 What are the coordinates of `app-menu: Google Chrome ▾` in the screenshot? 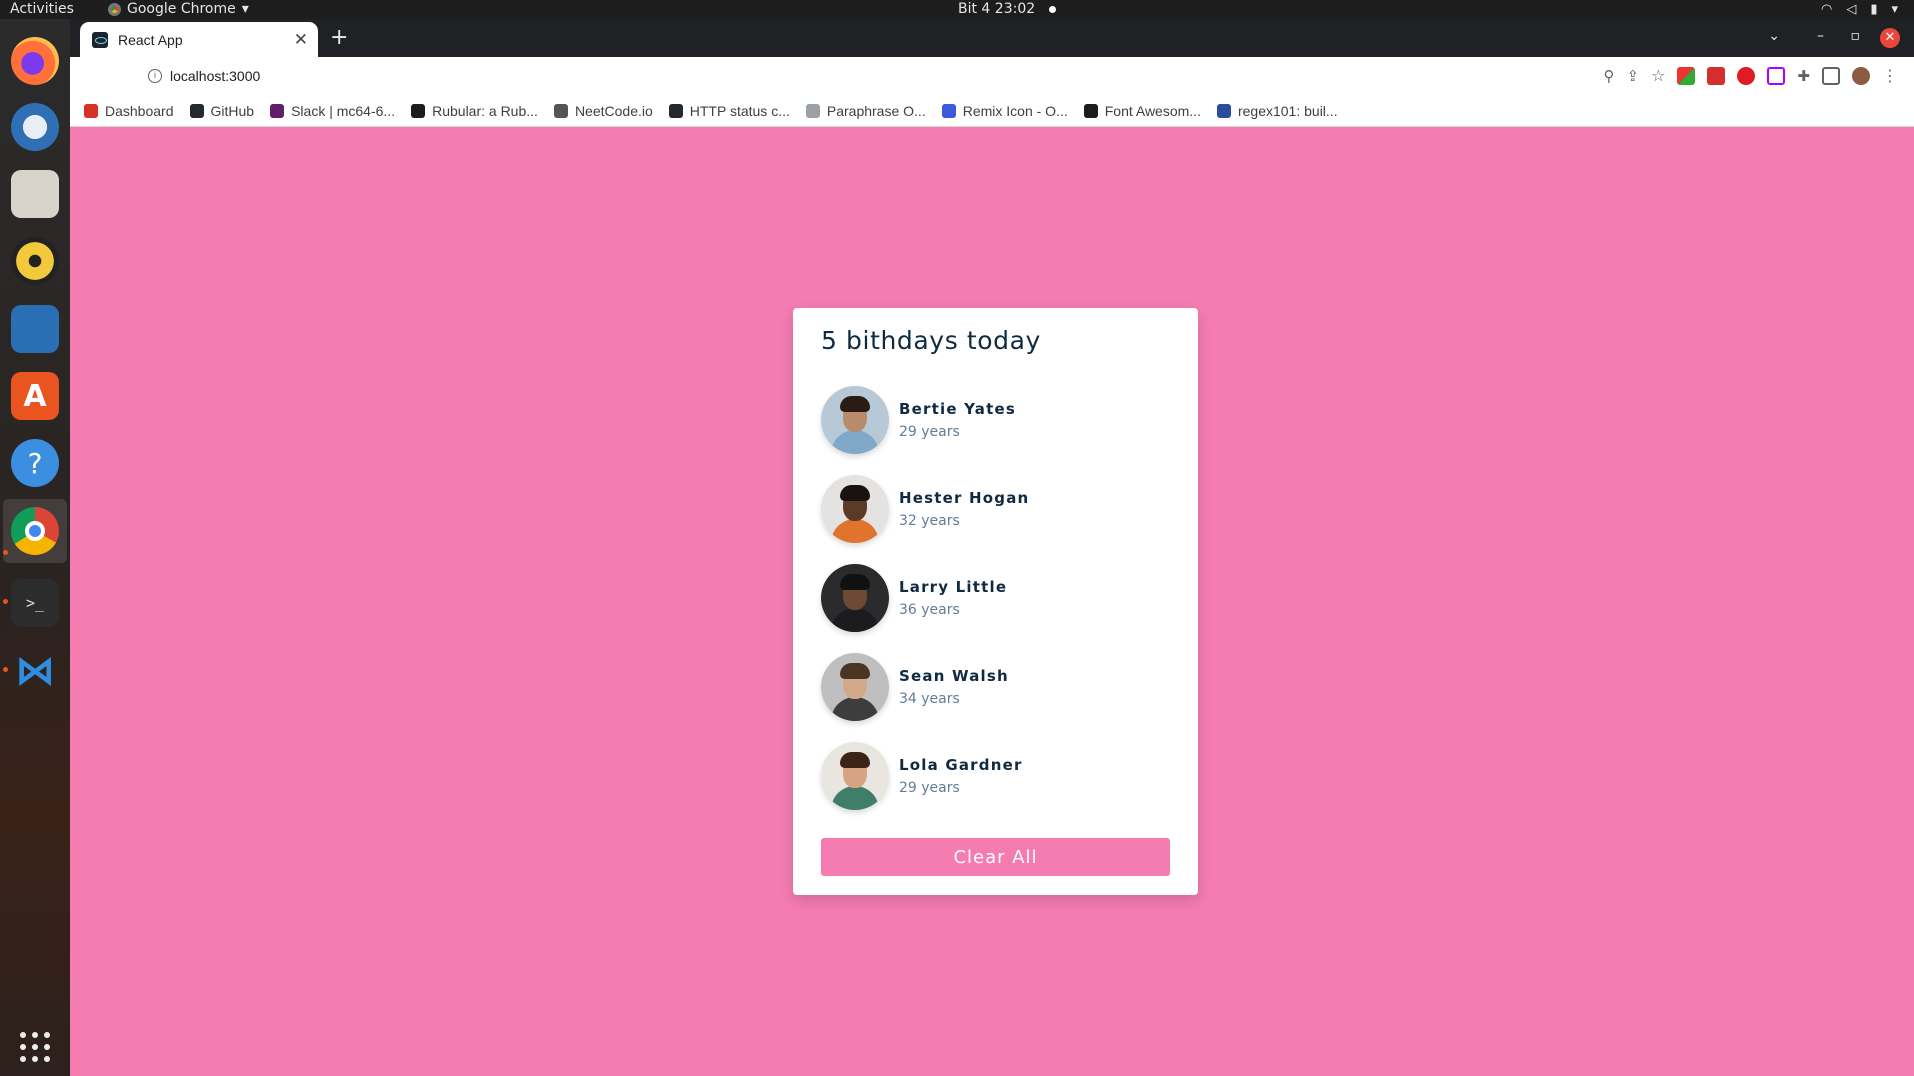 It's located at (178, 9).